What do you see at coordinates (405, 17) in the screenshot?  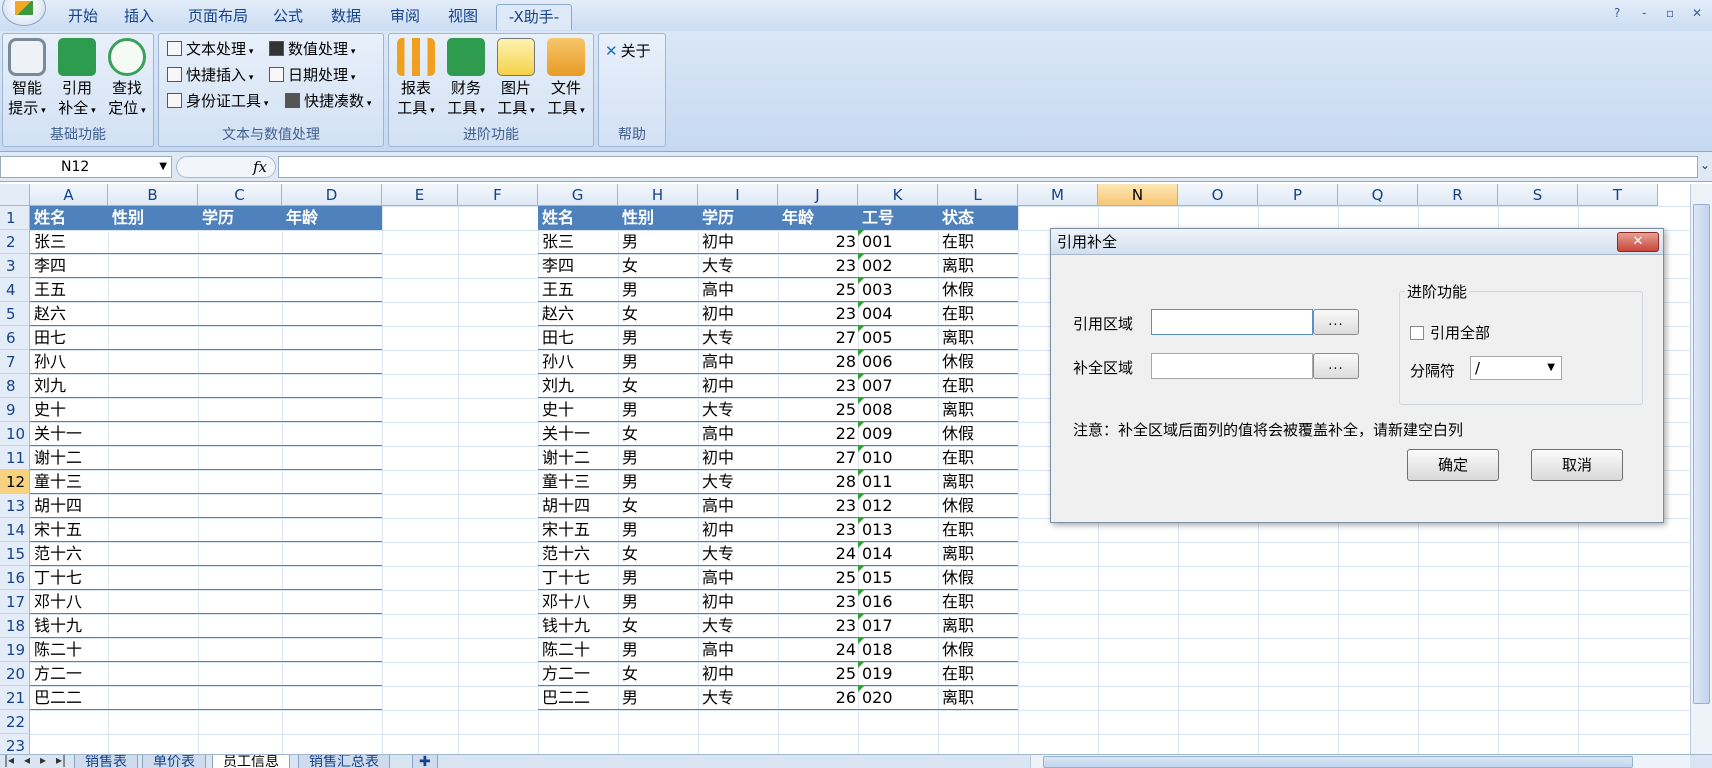 I see `tab-review: 审阅` at bounding box center [405, 17].